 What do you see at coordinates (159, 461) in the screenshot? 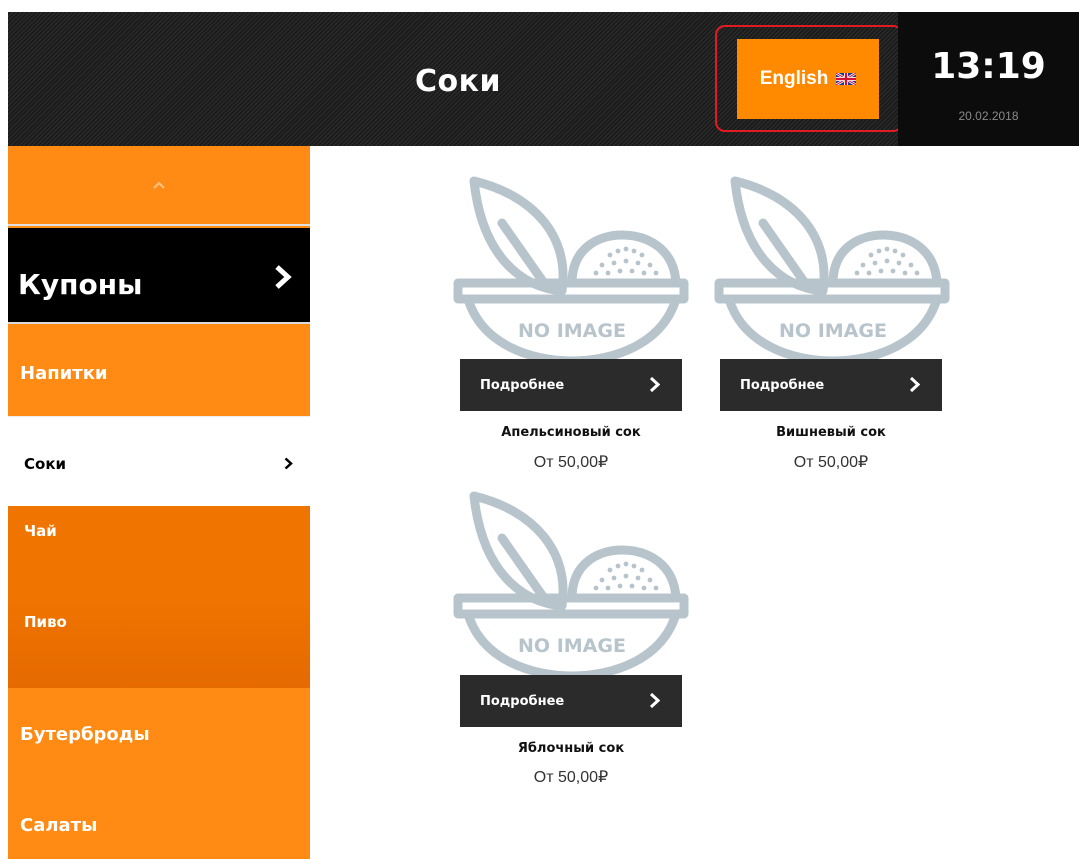
I see `sidebar-item-juices: Соки` at bounding box center [159, 461].